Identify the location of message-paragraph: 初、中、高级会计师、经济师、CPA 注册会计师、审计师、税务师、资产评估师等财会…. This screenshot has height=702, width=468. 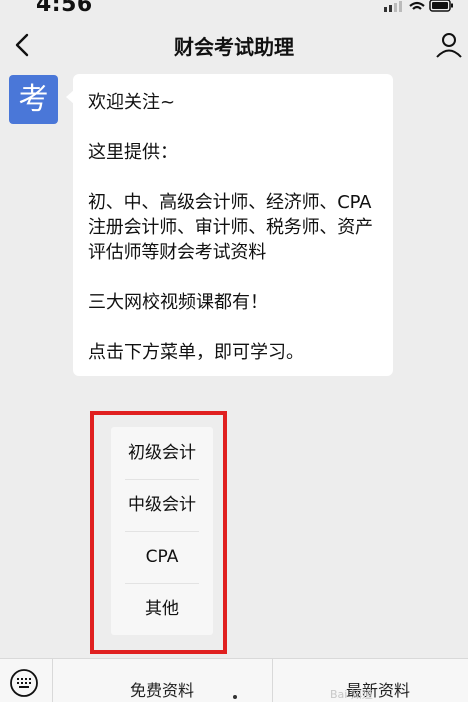
(230, 227).